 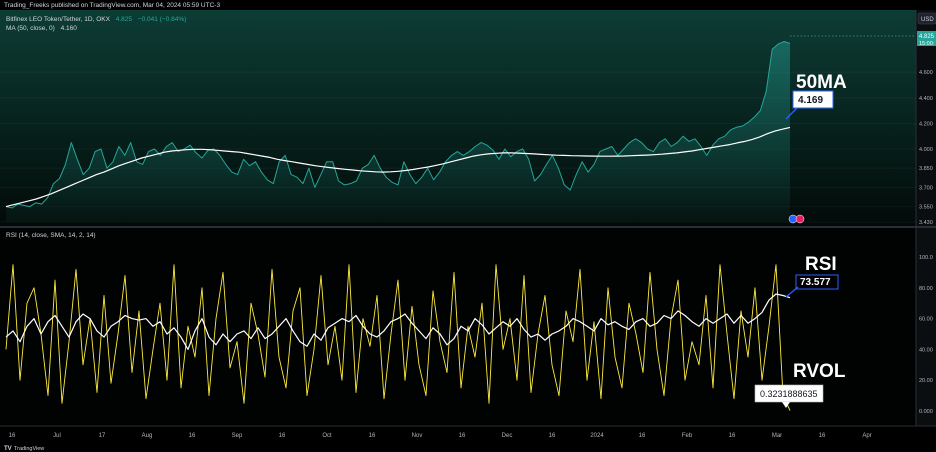 What do you see at coordinates (926, 350) in the screenshot?
I see `rsi-y-tick: 40.00` at bounding box center [926, 350].